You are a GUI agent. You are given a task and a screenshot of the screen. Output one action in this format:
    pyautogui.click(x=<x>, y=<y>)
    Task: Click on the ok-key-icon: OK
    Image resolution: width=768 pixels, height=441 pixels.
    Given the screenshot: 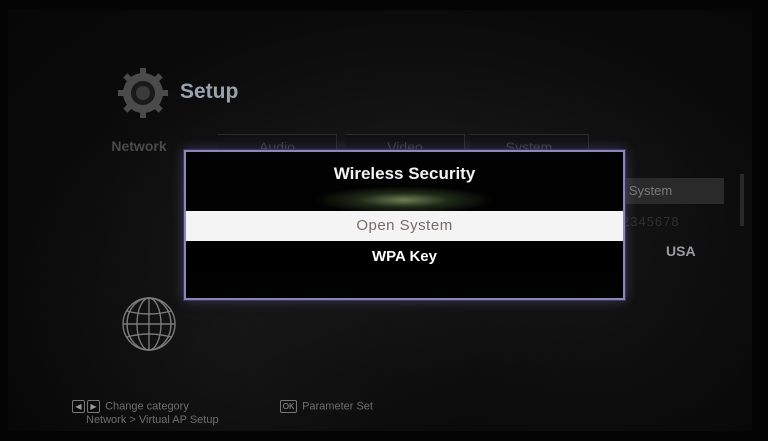 What is the action you would take?
    pyautogui.click(x=288, y=406)
    